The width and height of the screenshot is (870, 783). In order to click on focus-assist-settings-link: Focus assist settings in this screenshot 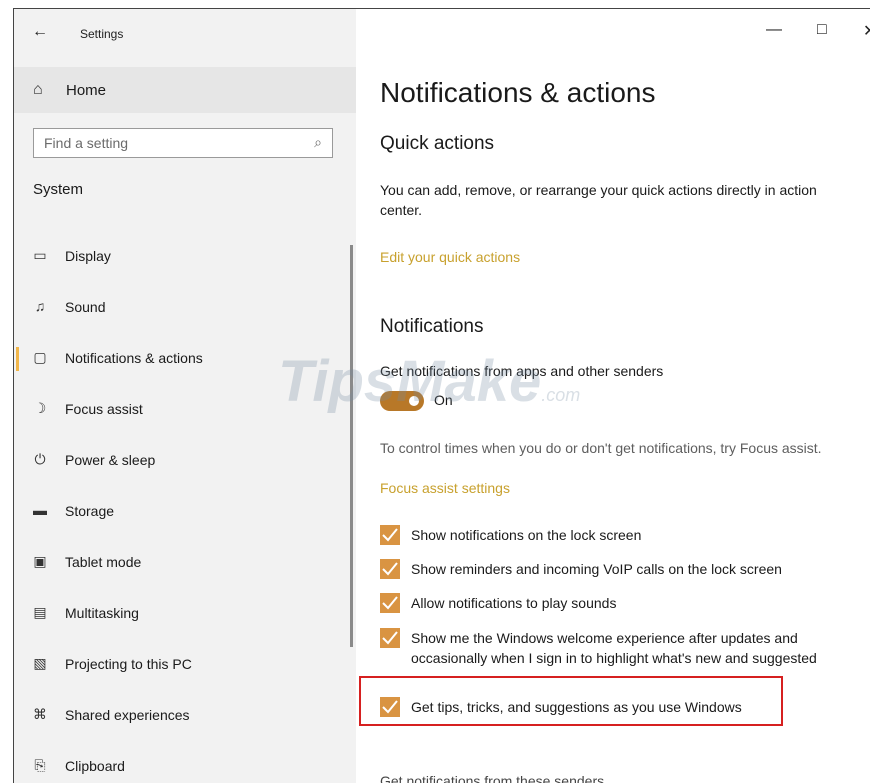, I will do `click(445, 488)`.